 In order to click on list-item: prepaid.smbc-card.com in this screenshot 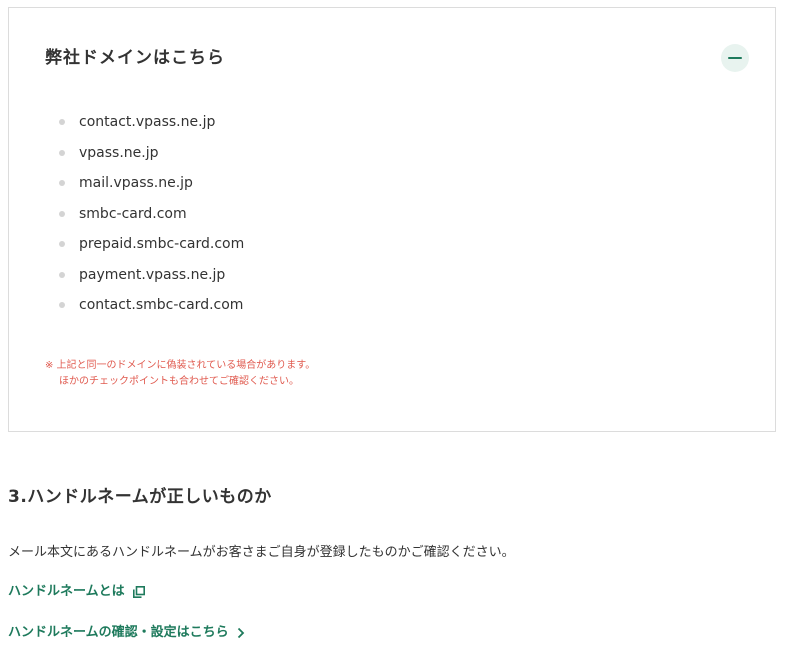, I will do `click(151, 249)`.